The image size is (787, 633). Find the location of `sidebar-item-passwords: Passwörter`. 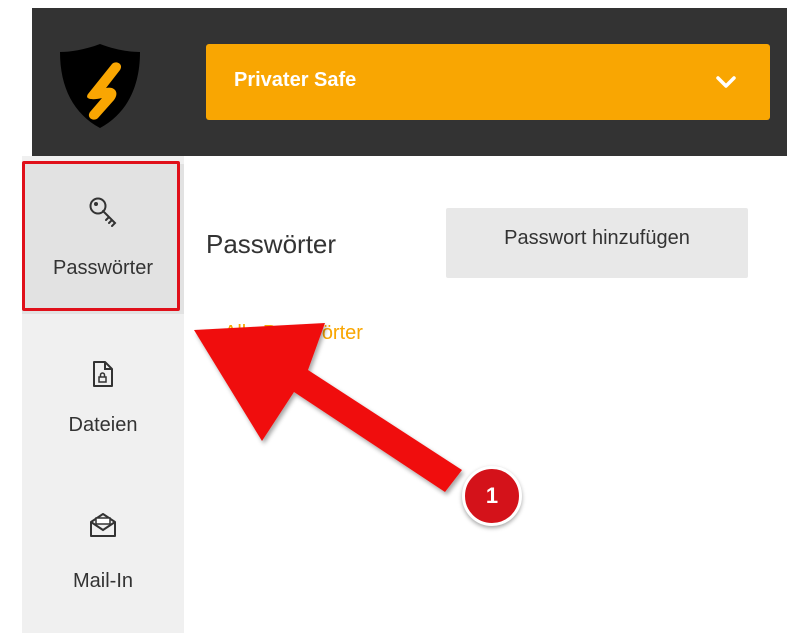

sidebar-item-passwords: Passwörter is located at coordinates (103, 239).